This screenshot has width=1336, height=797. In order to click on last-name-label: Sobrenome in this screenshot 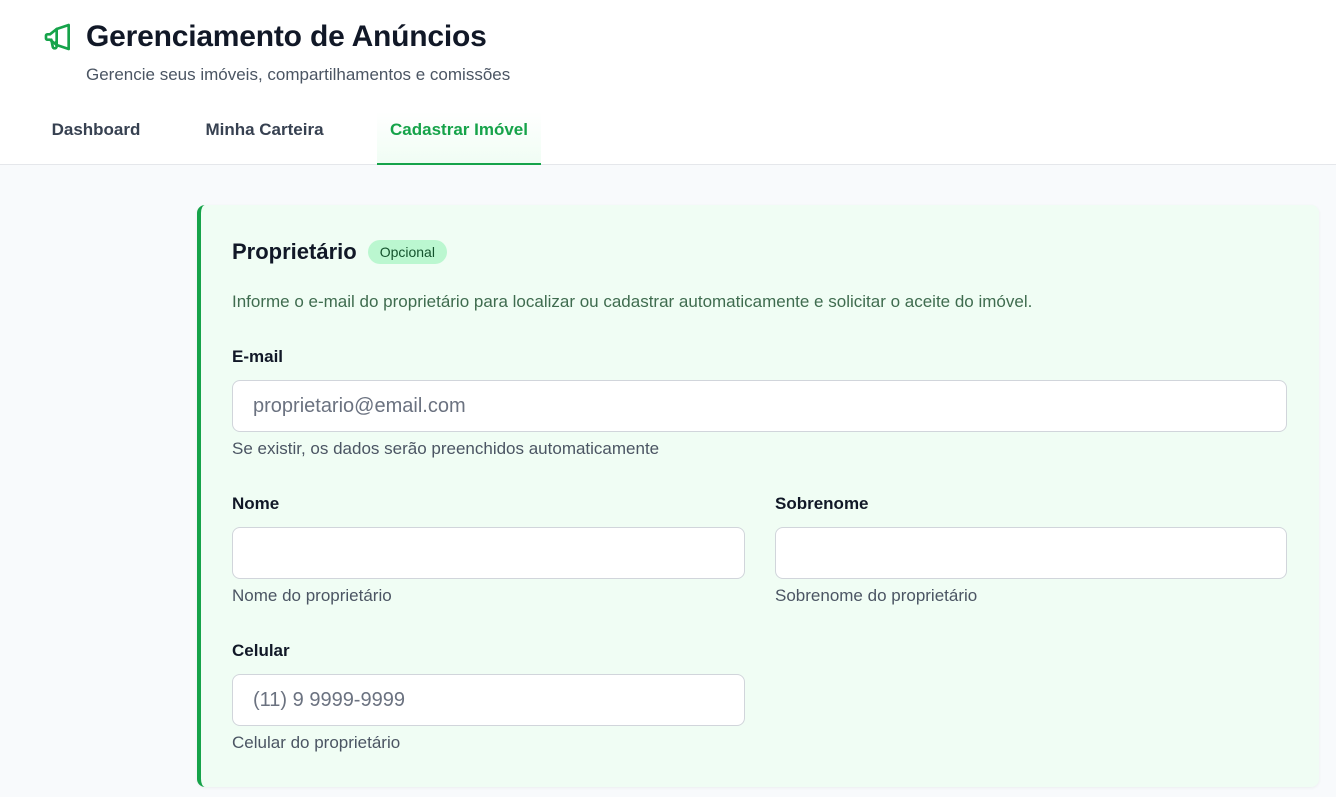, I will do `click(822, 503)`.